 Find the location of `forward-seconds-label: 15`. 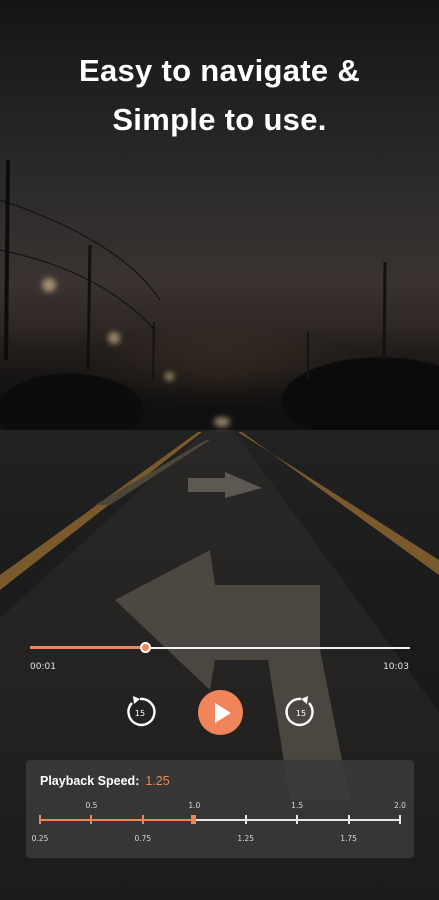

forward-seconds-label: 15 is located at coordinates (301, 713).